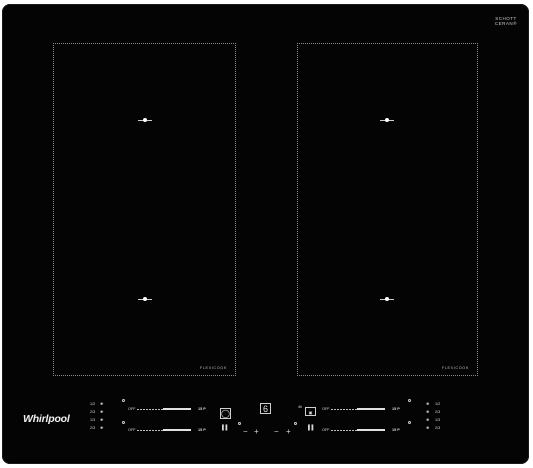 Image resolution: width=533 pixels, height=468 pixels. Describe the element at coordinates (428, 428) in the screenshot. I see `right-flower-icon-4: ❀` at that location.